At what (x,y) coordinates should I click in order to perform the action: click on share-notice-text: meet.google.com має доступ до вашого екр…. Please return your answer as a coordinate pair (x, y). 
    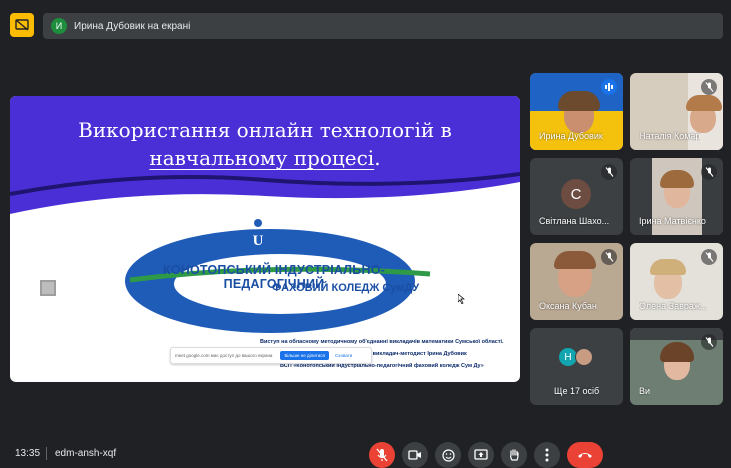
    Looking at the image, I should click on (224, 355).